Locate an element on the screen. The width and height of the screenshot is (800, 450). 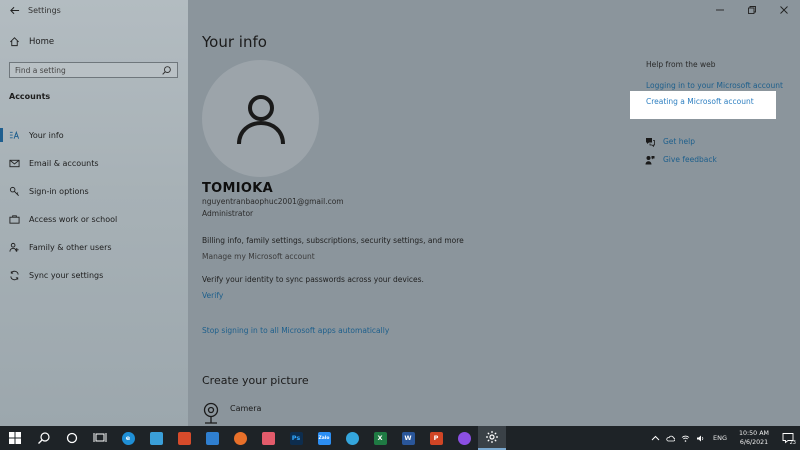
cortana-button is located at coordinates (72, 438).